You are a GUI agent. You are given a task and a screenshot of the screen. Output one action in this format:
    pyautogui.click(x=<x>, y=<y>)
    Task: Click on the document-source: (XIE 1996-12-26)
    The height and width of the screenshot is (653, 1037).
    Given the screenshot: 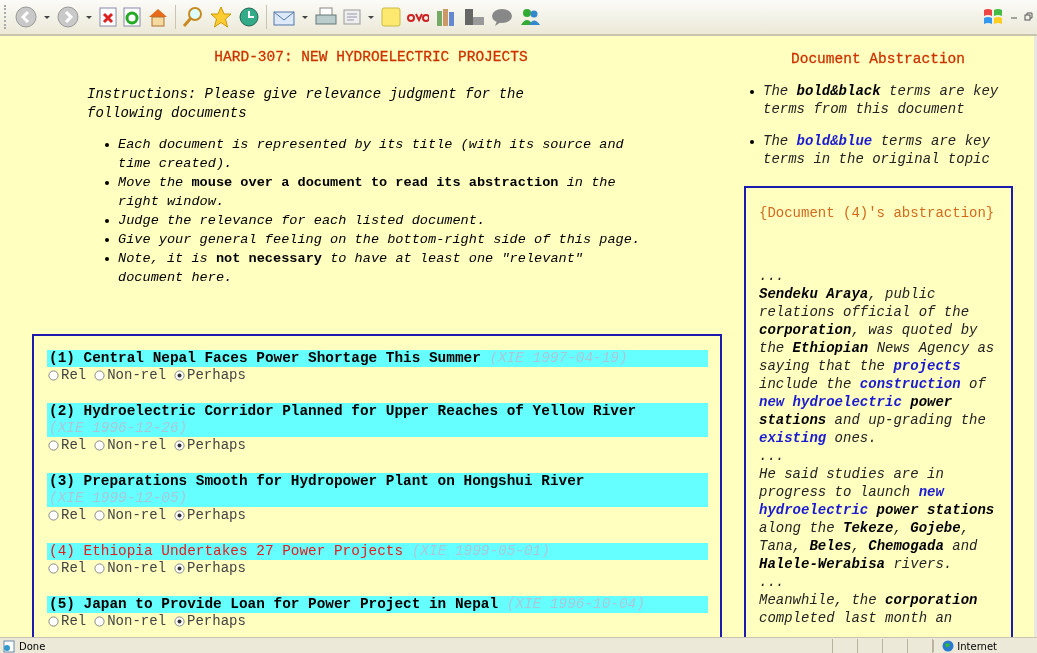 What is the action you would take?
    pyautogui.click(x=118, y=428)
    